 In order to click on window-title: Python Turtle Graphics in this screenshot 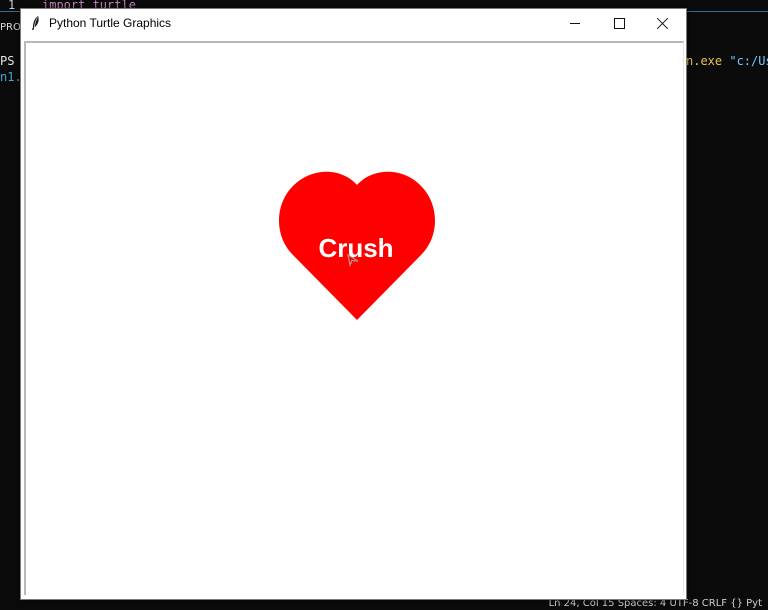, I will do `click(110, 23)`.